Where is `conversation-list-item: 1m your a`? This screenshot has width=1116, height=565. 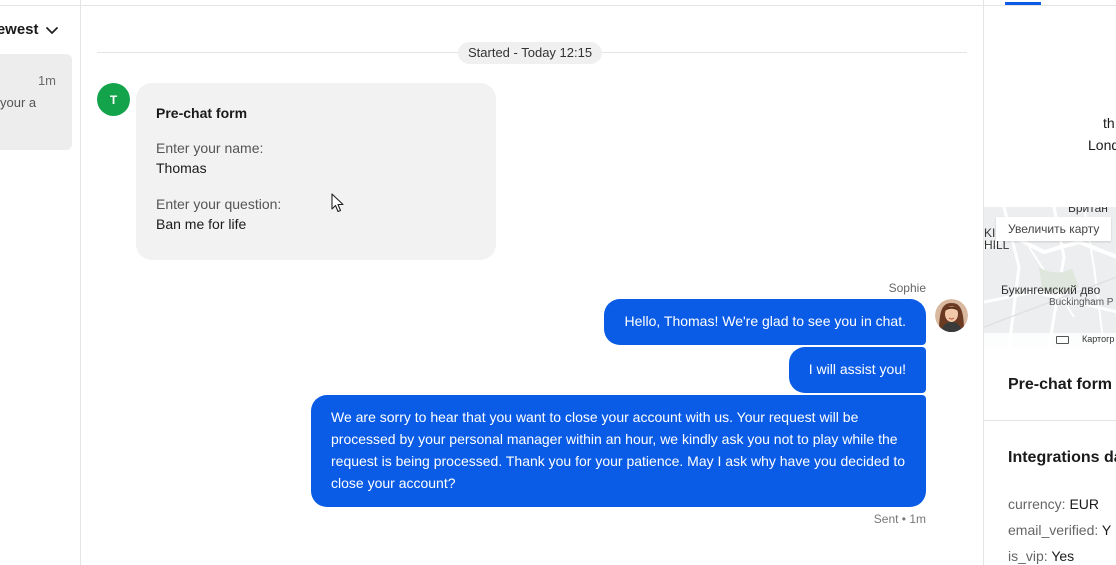
conversation-list-item: 1m your a is located at coordinates (36, 102).